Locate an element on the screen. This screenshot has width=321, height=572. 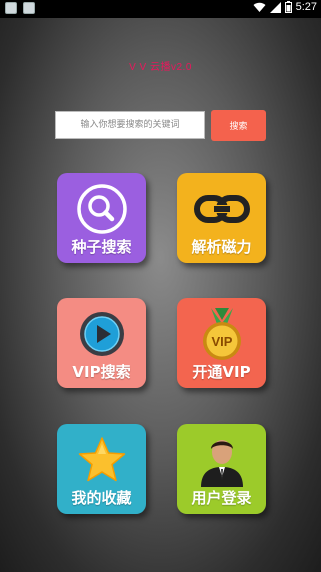
clock: 5:27 is located at coordinates (306, 7).